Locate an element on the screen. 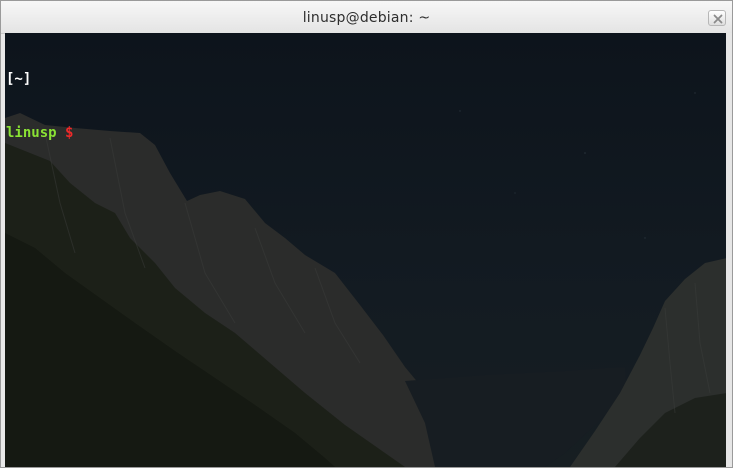 This screenshot has width=733, height=468. close-button is located at coordinates (717, 18).